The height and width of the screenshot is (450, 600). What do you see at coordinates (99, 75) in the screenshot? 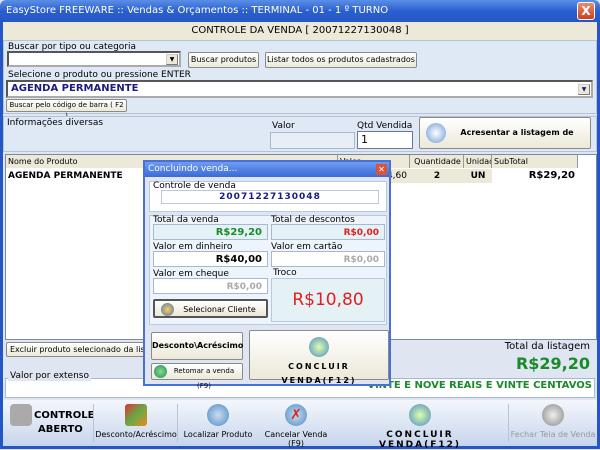
I see `product-label: Selecione o produto ou pressione ENTER` at bounding box center [99, 75].